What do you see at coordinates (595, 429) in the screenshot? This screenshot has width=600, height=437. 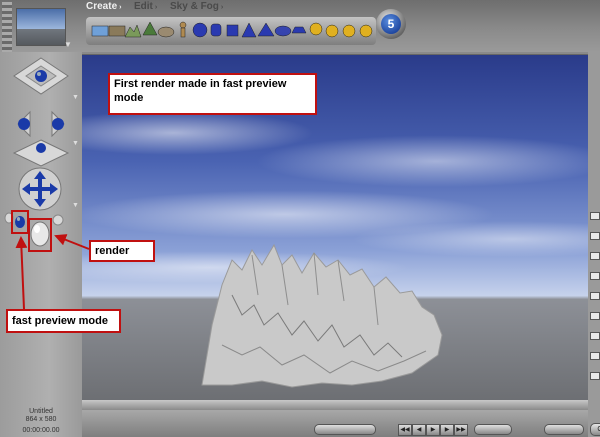 I see `crop-button: Crop` at bounding box center [595, 429].